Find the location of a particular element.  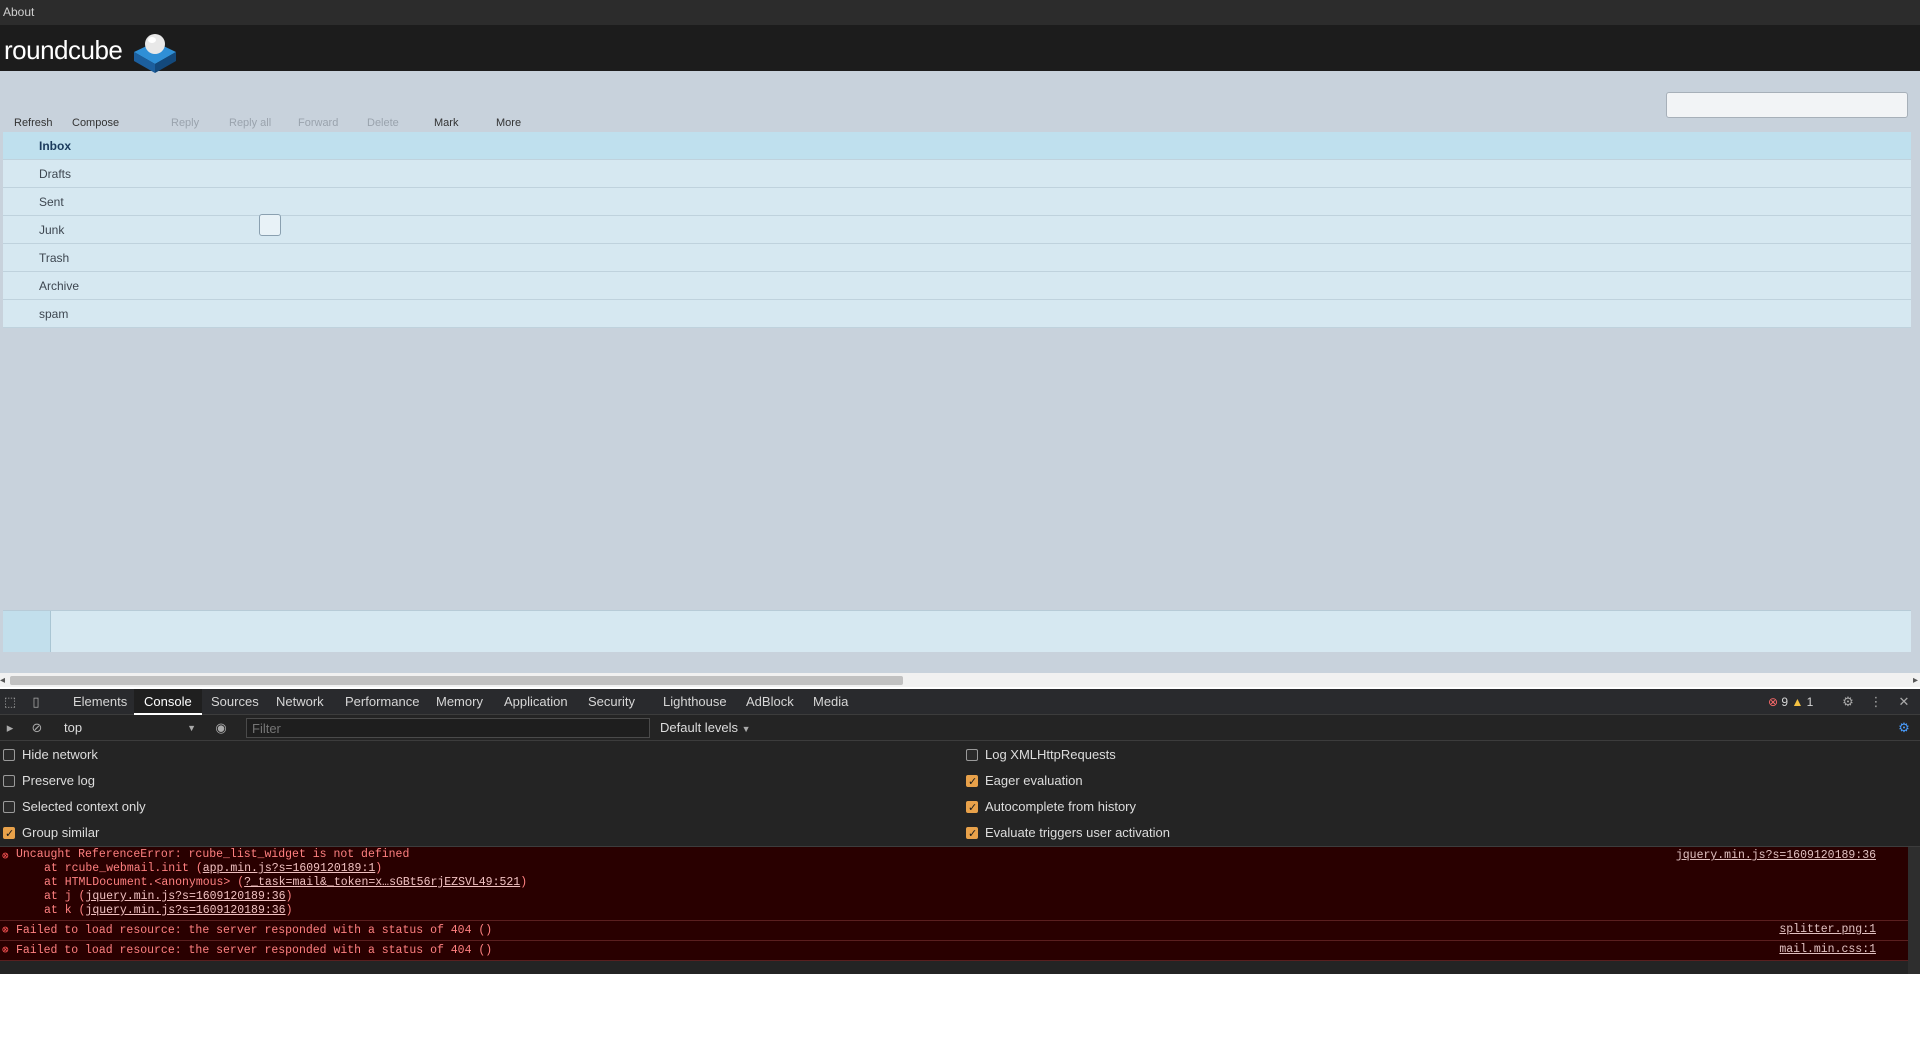

log-levels-dropdown: Default levels ▼ is located at coordinates (705, 728).